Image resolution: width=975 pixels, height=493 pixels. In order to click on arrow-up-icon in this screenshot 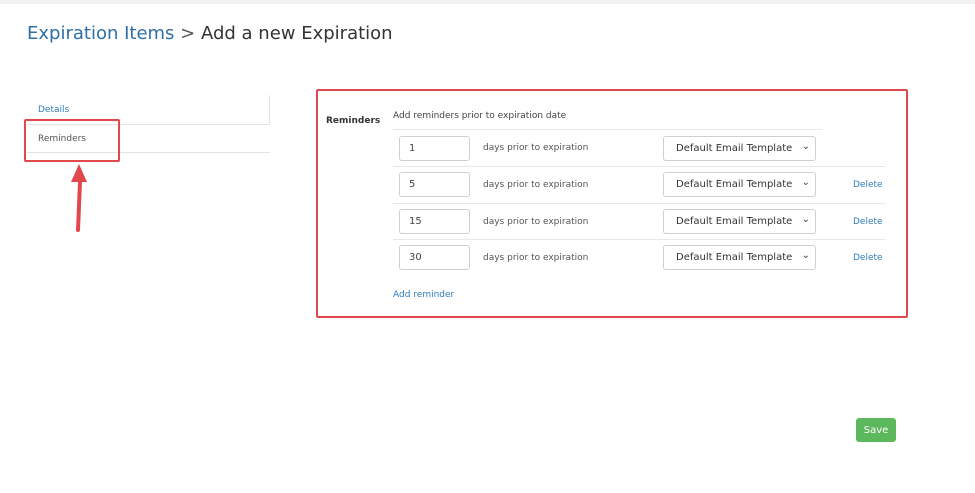, I will do `click(79, 198)`.